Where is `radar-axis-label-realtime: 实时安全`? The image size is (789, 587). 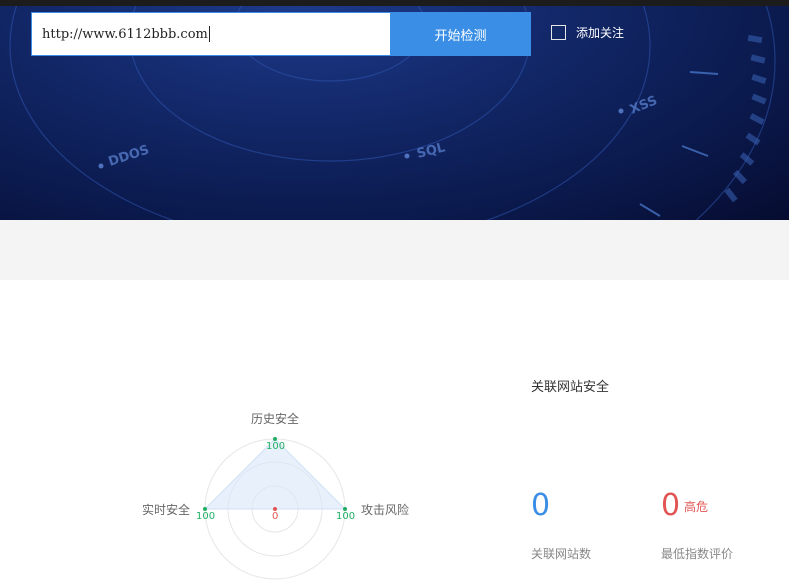
radar-axis-label-realtime: 实时安全 is located at coordinates (166, 510).